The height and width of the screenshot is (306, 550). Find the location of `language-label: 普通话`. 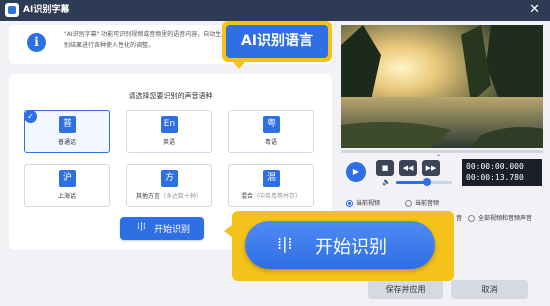

language-label: 普通话 is located at coordinates (66, 142).